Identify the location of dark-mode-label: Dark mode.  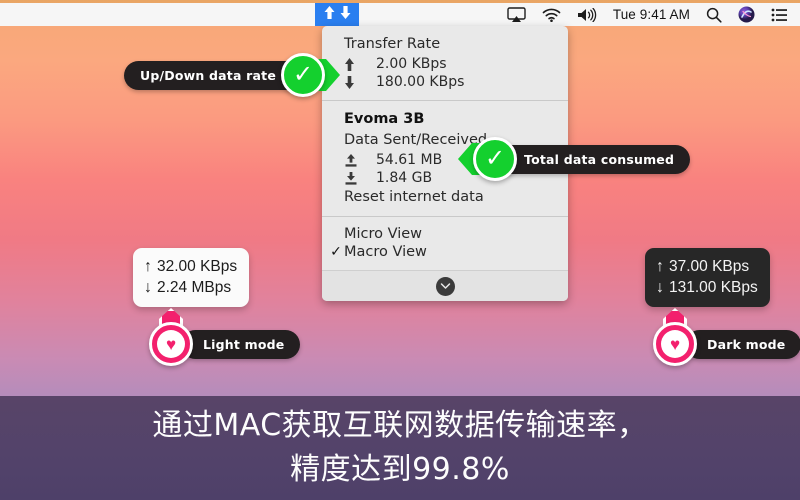
(742, 344).